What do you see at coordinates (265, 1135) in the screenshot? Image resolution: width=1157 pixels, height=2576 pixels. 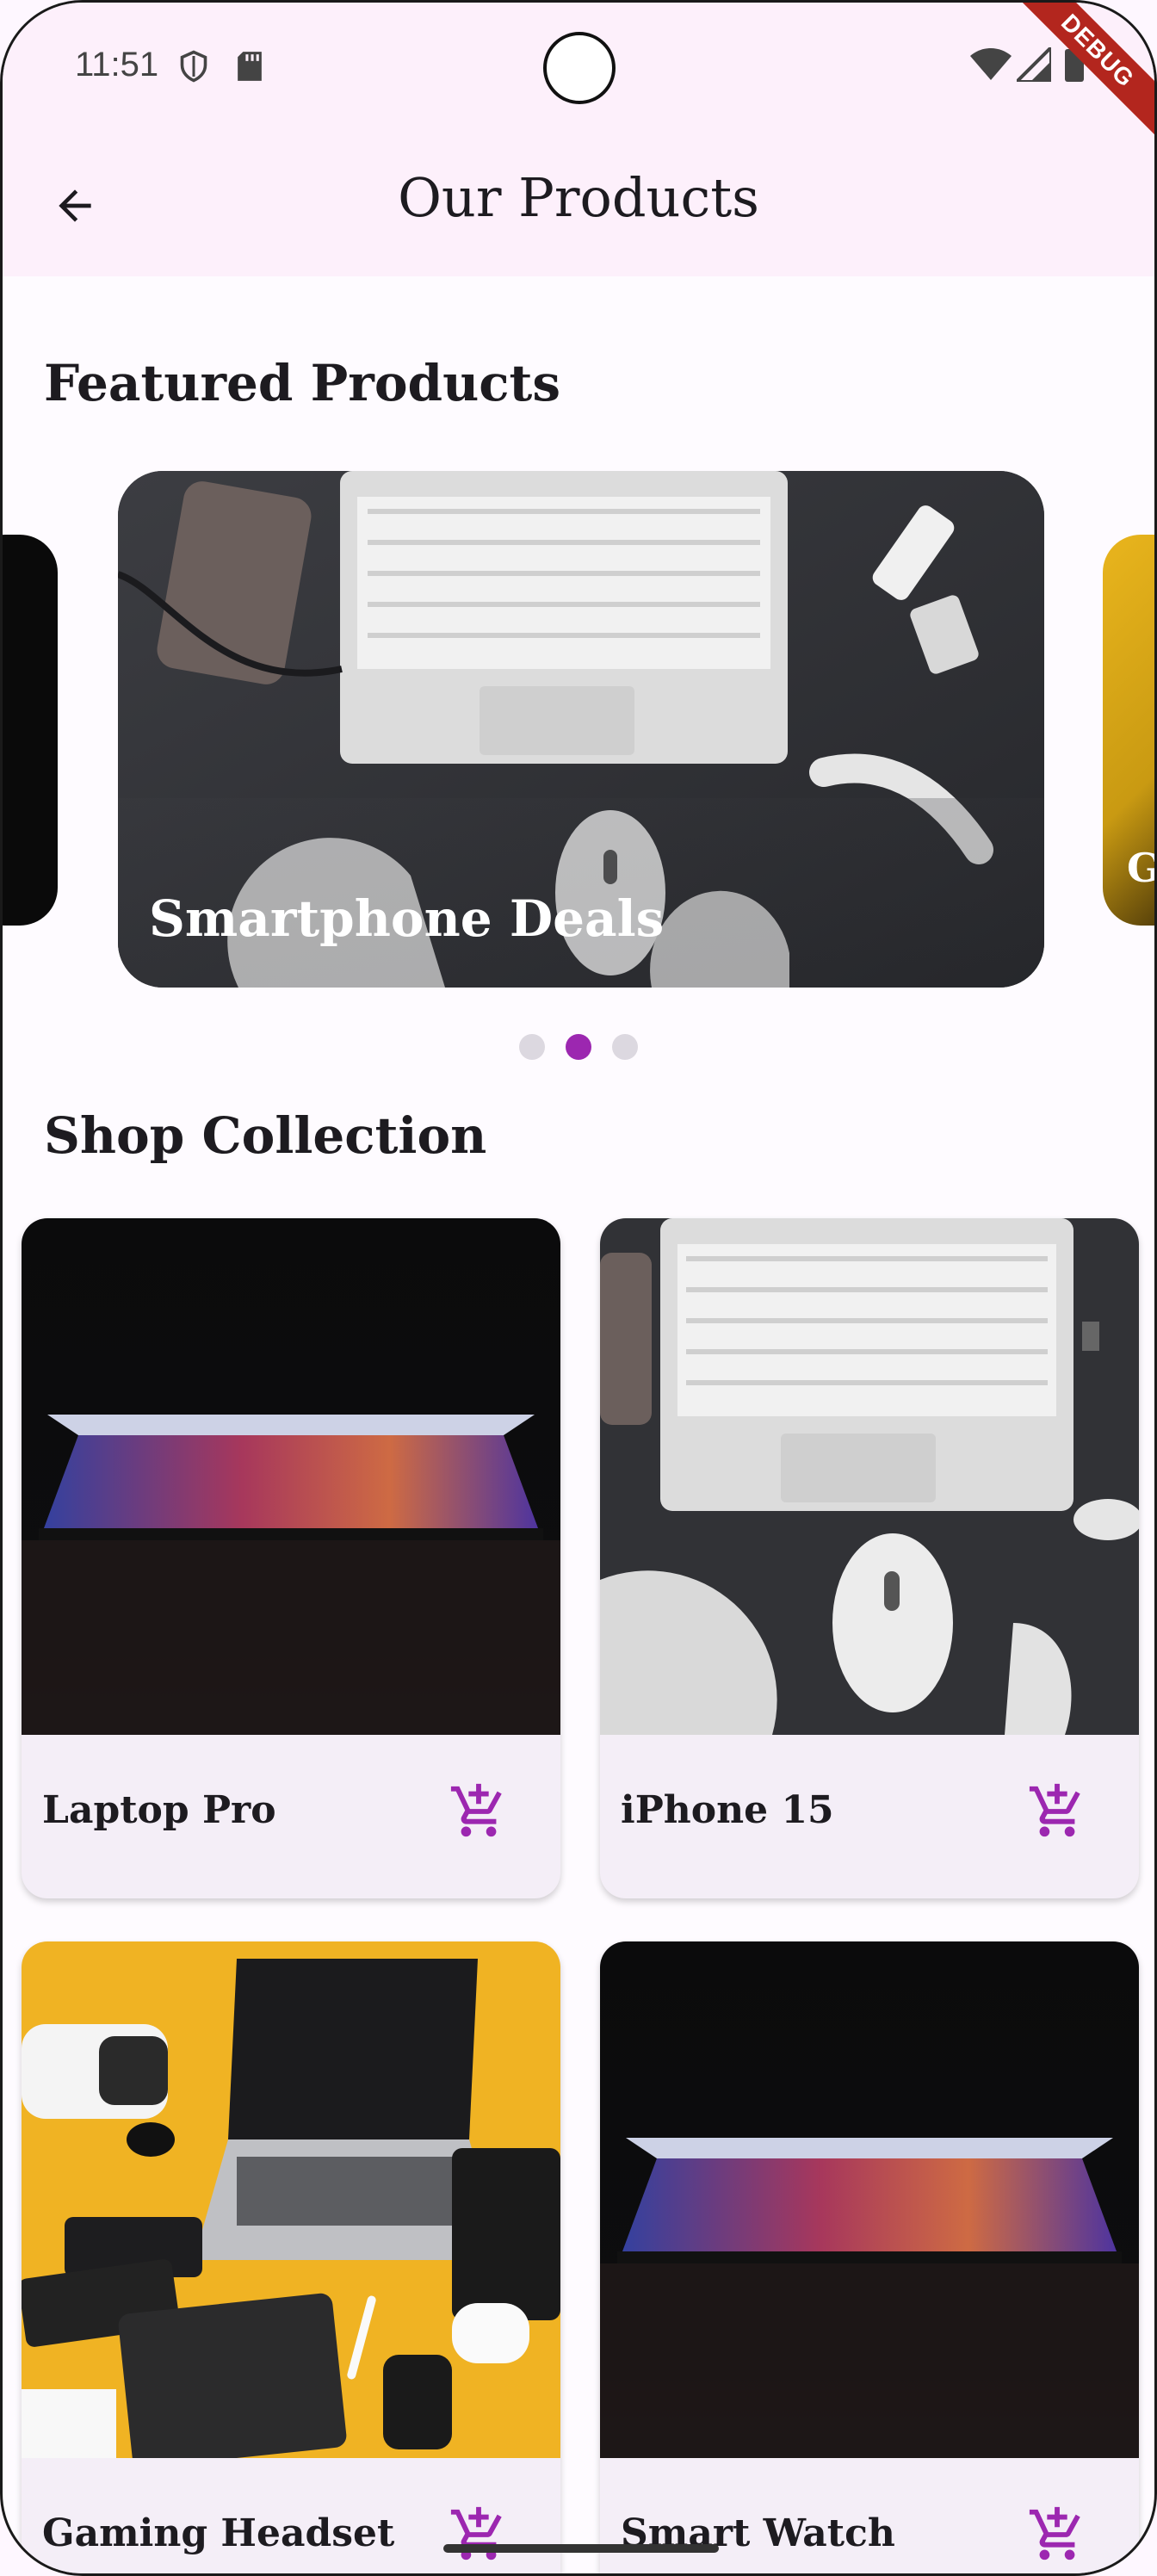 I see `collection-heading: Shop Collection` at bounding box center [265, 1135].